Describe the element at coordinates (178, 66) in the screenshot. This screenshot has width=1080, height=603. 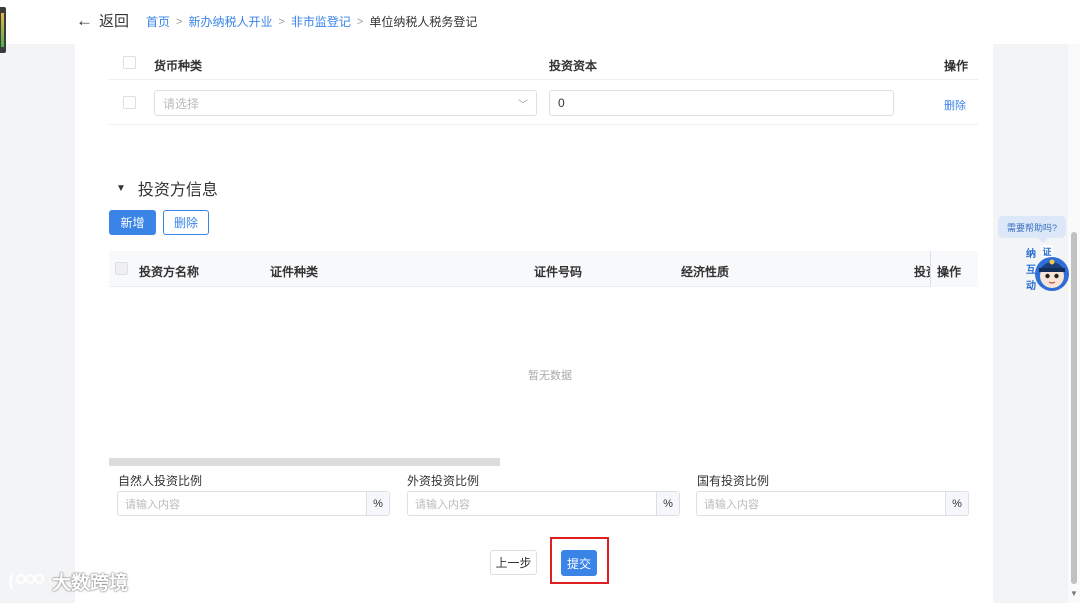
I see `column-currency-type: 货币种类` at that location.